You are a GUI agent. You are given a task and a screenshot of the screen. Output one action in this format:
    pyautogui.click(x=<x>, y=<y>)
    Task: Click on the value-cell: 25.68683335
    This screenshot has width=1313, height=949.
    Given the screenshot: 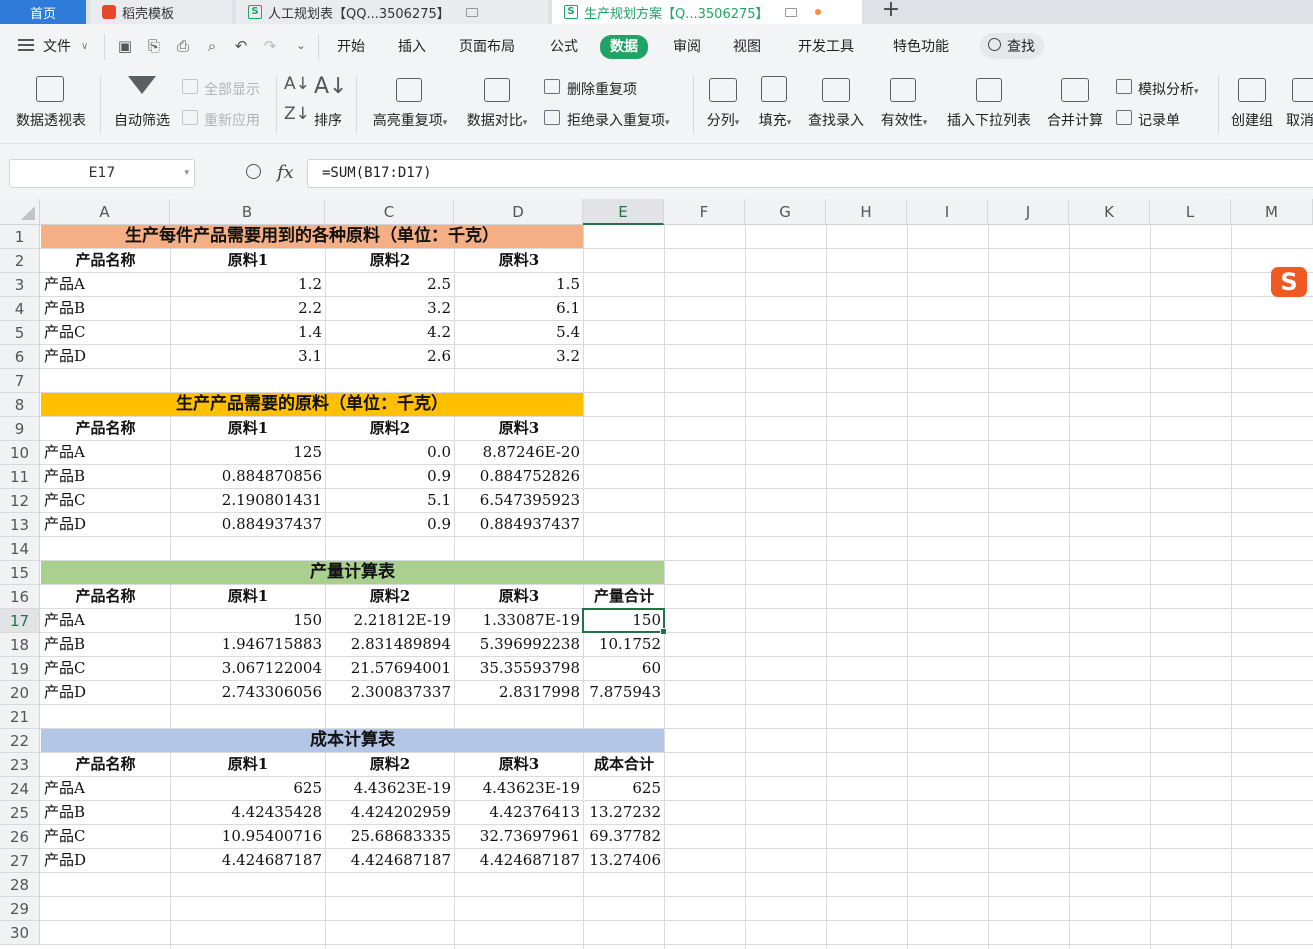 What is the action you would take?
    pyautogui.click(x=390, y=836)
    